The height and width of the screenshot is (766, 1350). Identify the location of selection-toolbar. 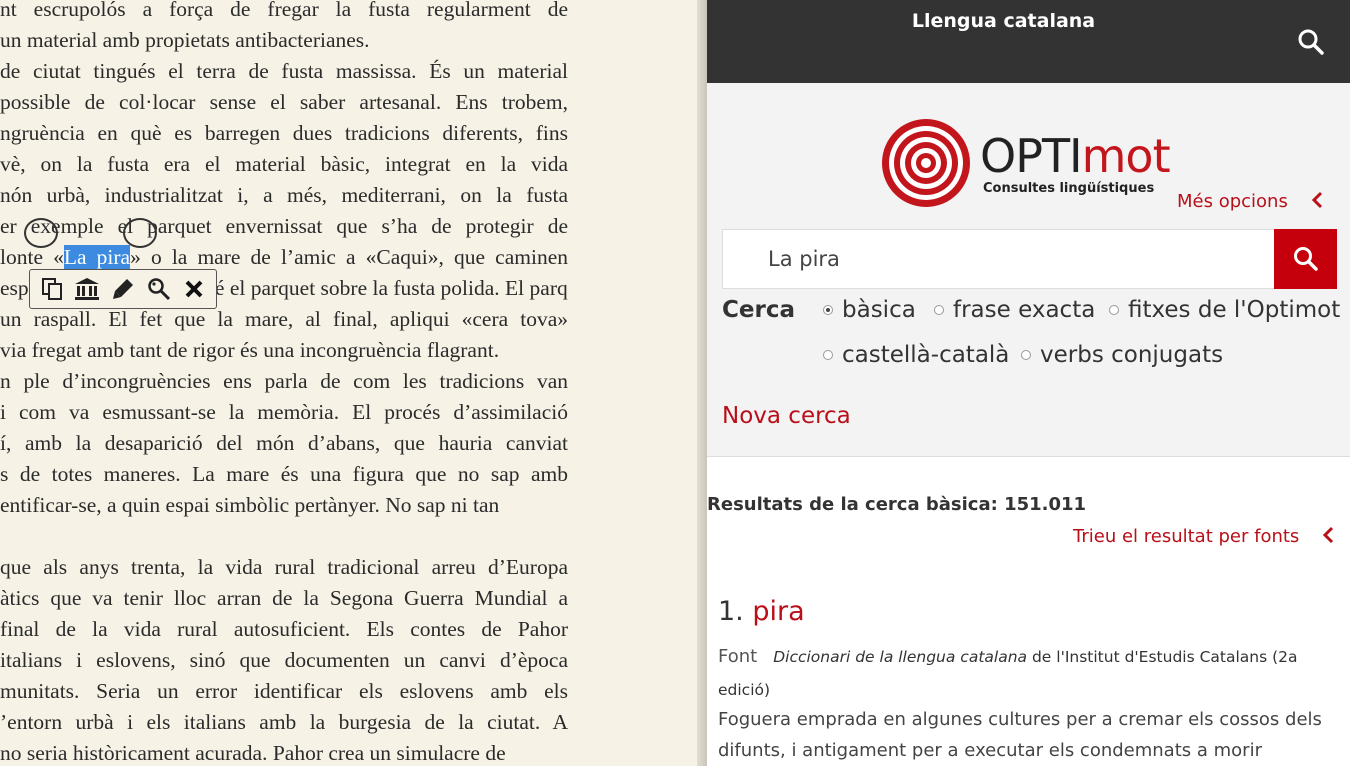
(123, 289).